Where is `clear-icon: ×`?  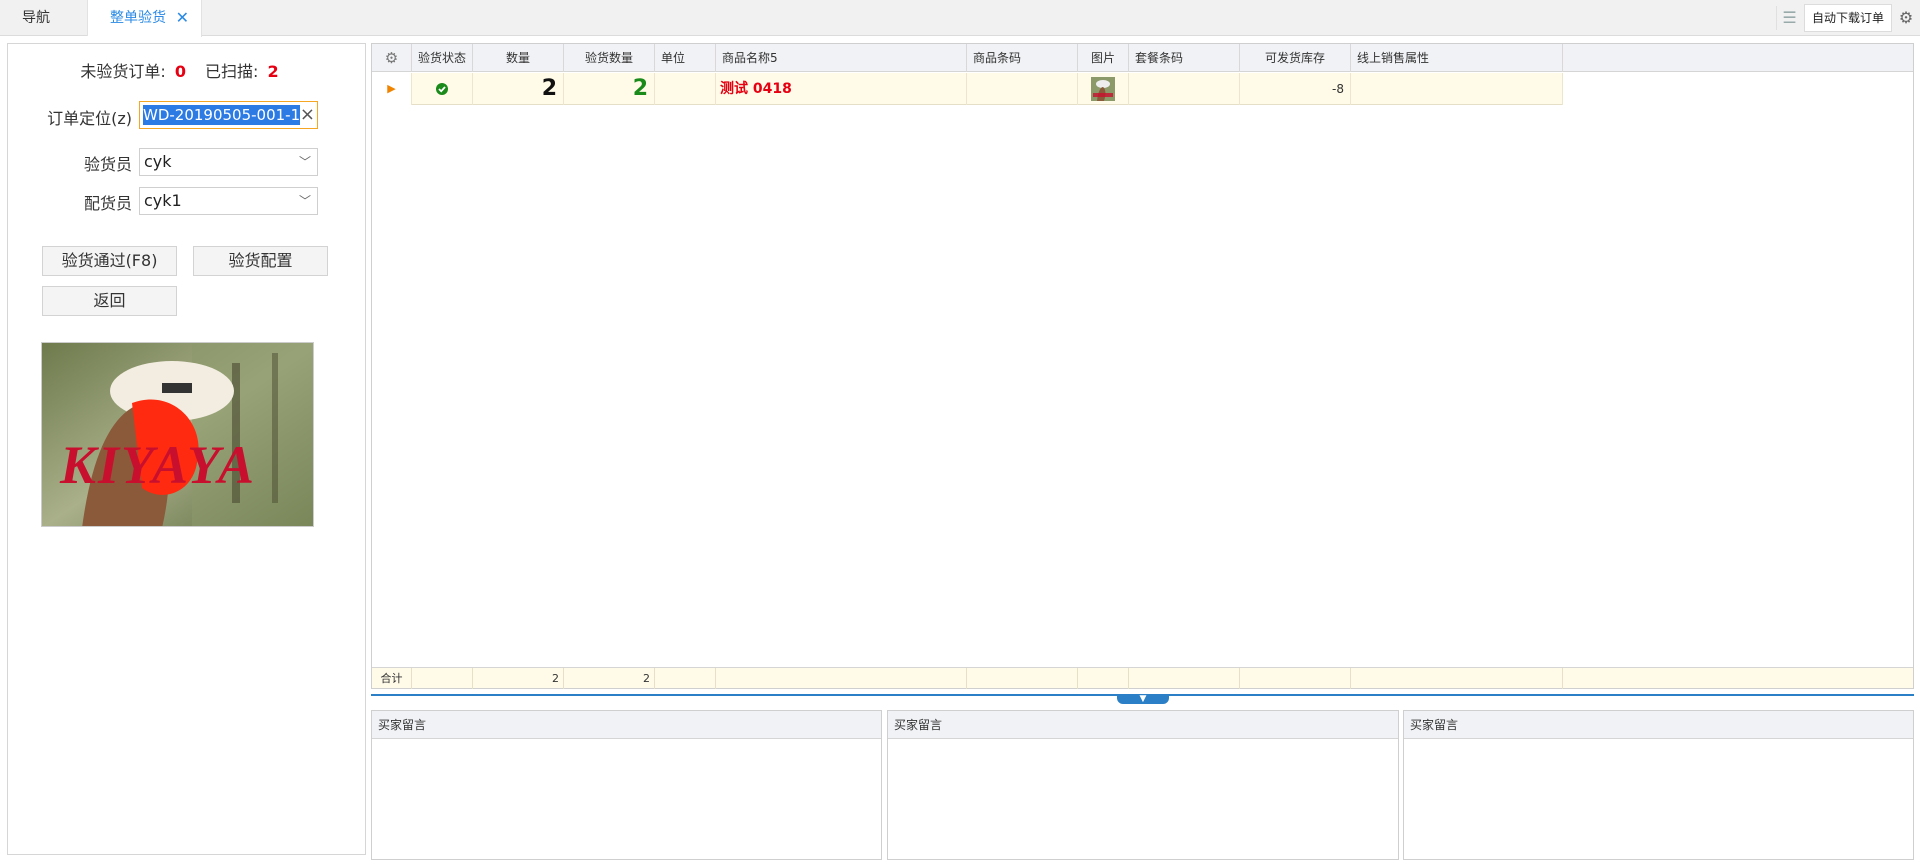
clear-icon: × is located at coordinates (307, 115).